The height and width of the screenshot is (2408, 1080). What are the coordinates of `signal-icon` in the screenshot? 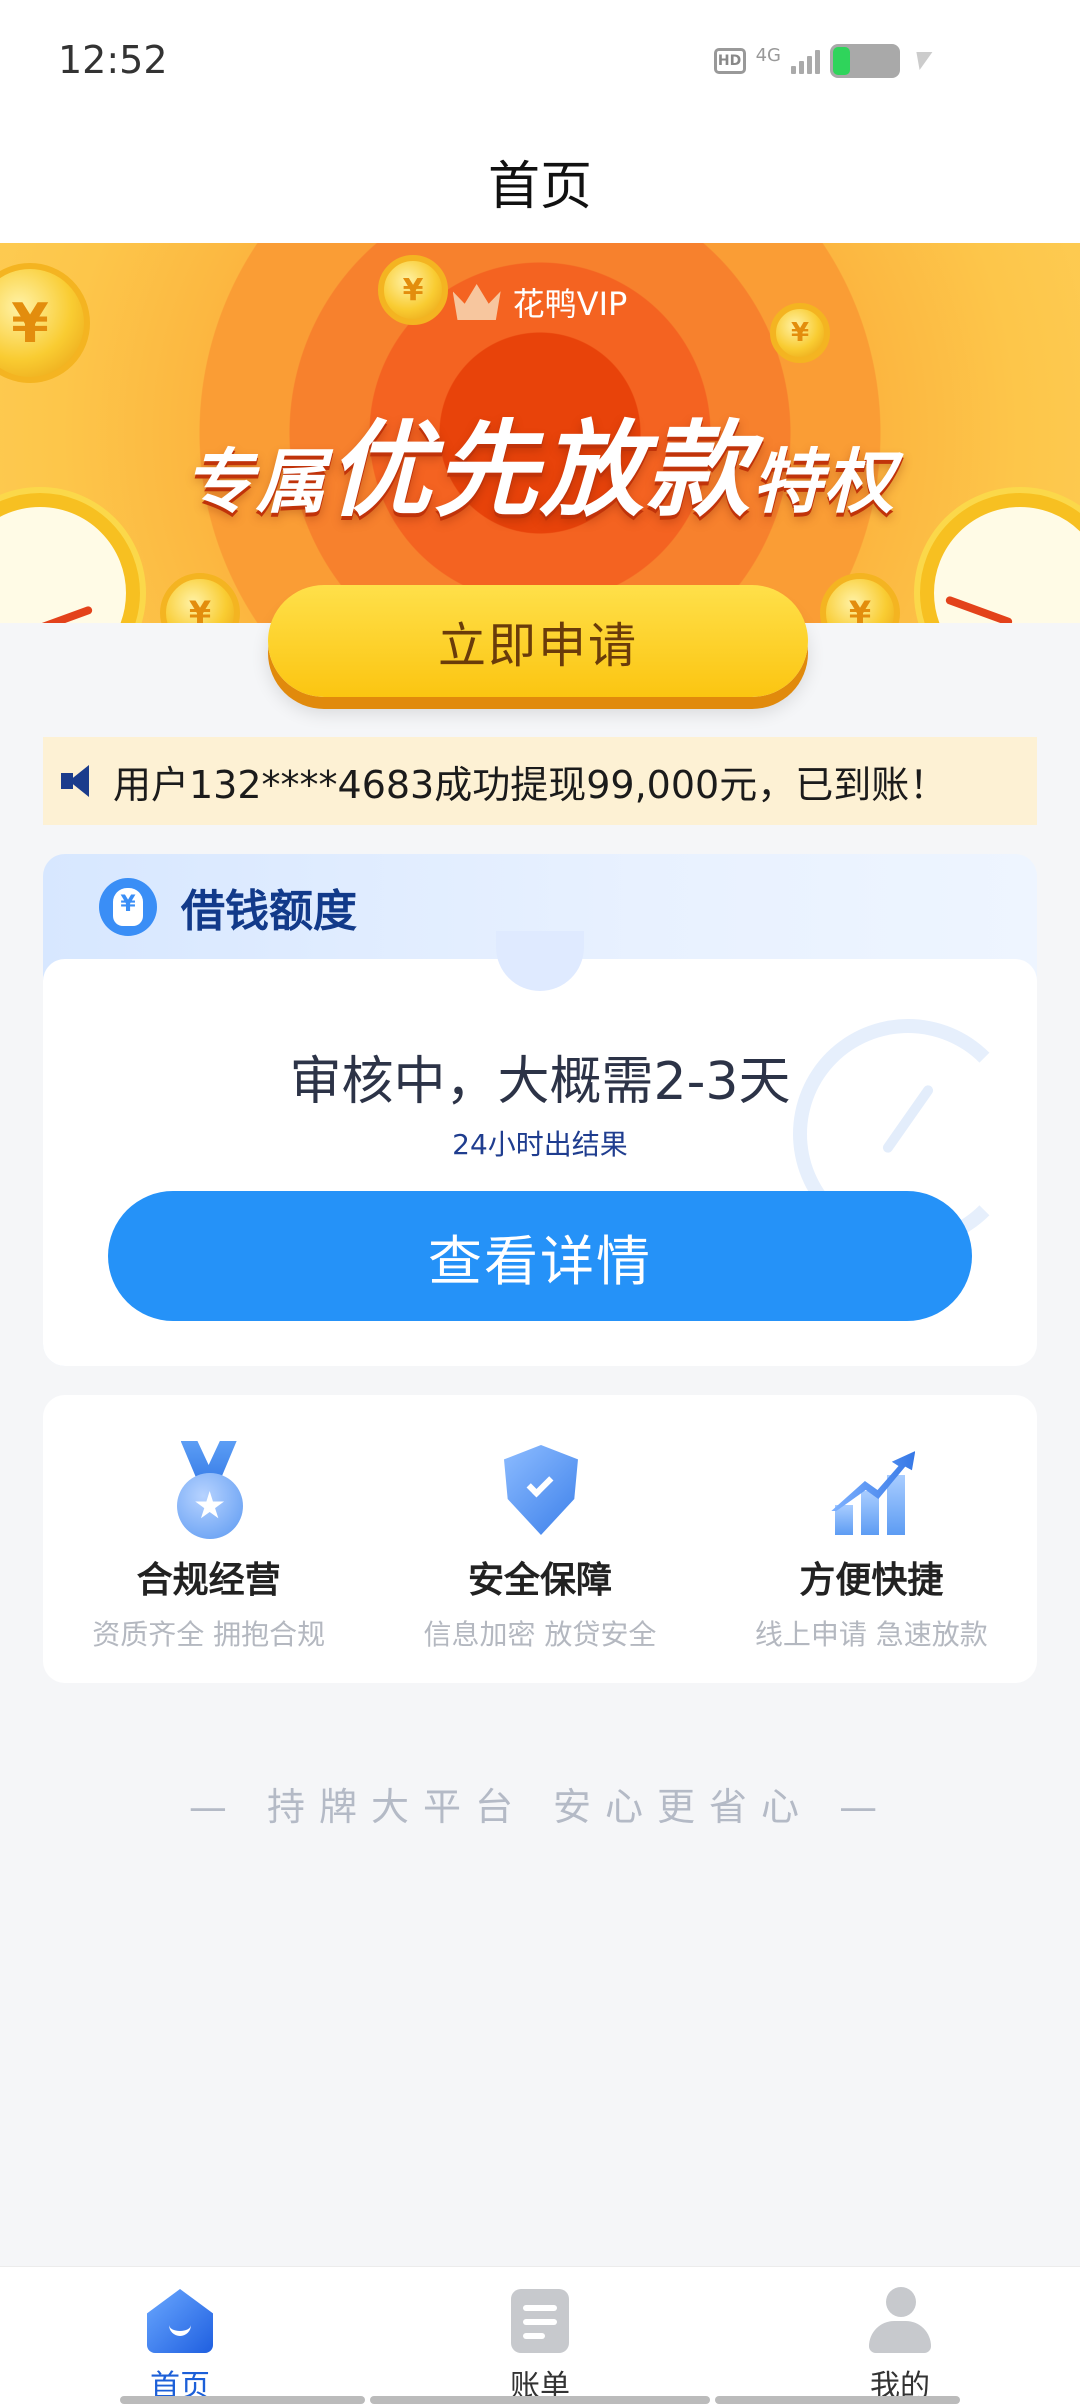 It's located at (805, 61).